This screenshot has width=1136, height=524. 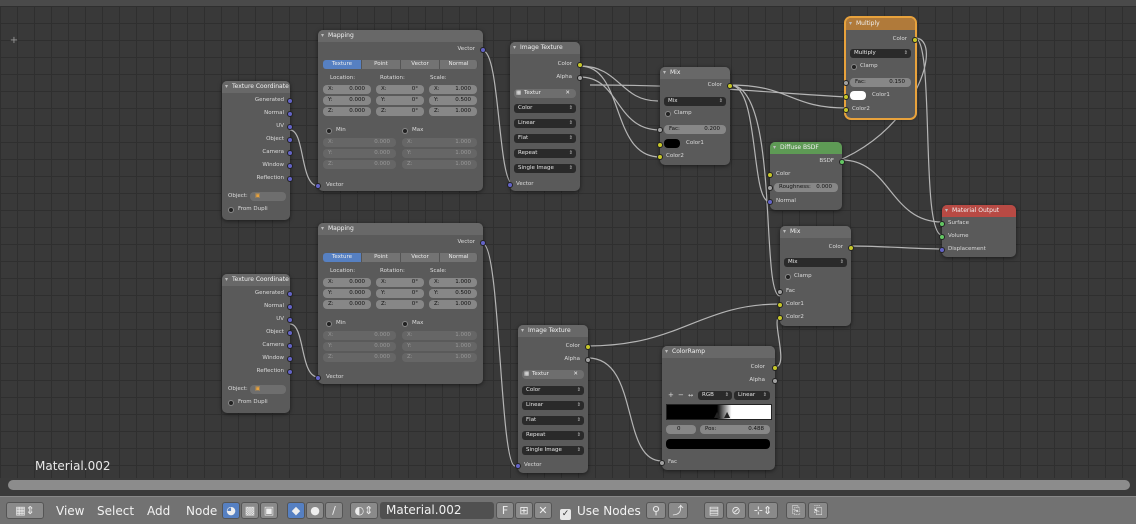 What do you see at coordinates (439, 346) in the screenshot?
I see `max-y: Y: 1.000` at bounding box center [439, 346].